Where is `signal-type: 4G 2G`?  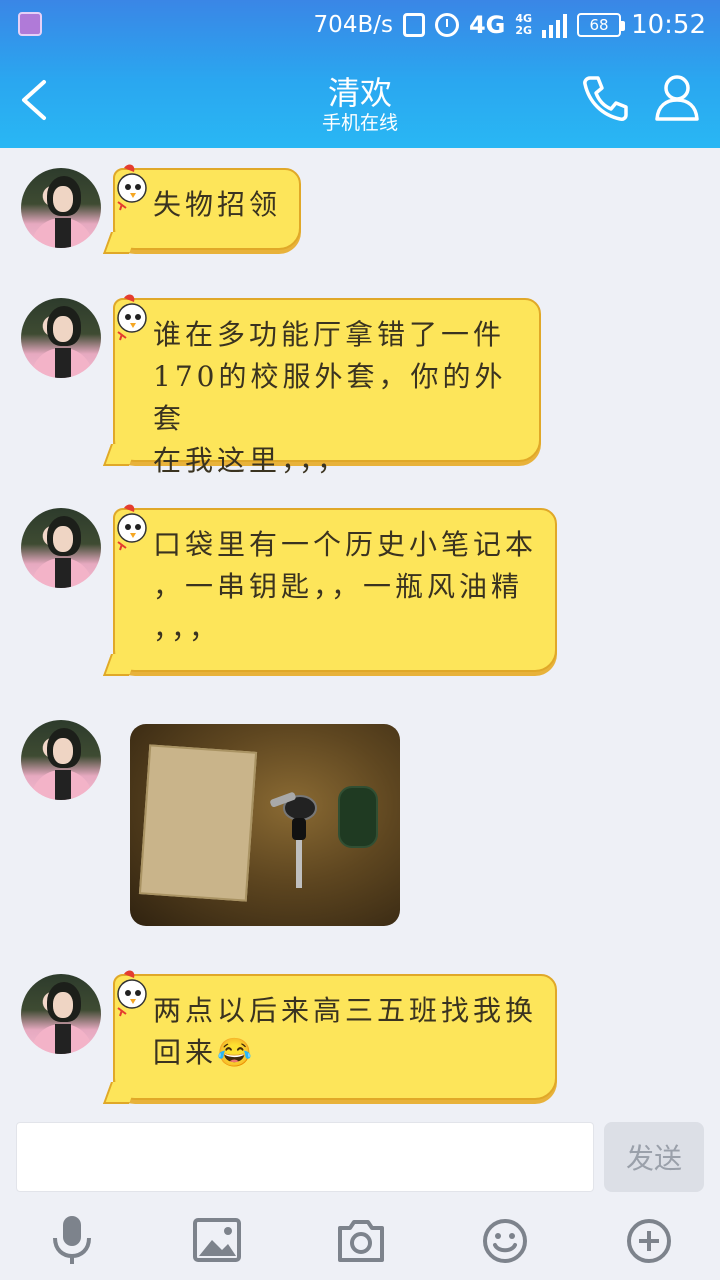 signal-type: 4G 2G is located at coordinates (523, 25).